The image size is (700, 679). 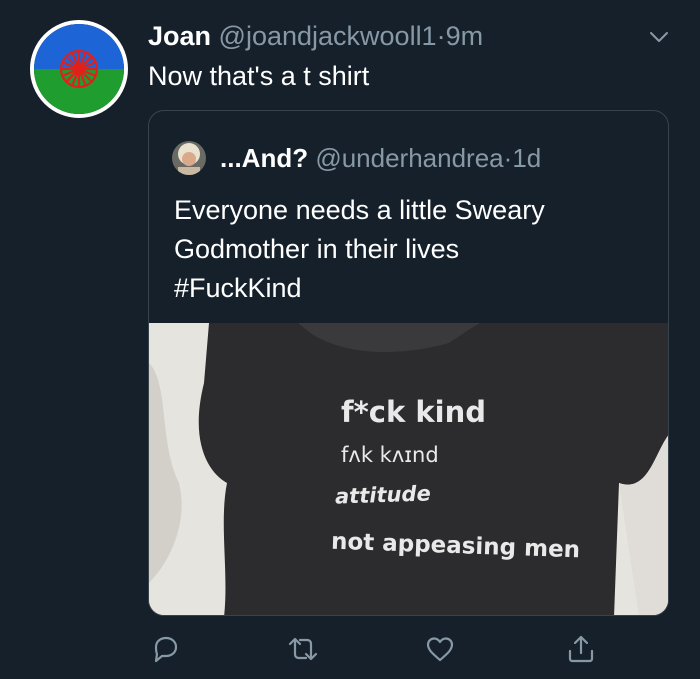 I want to click on quoted-author-avatar, so click(x=189, y=158).